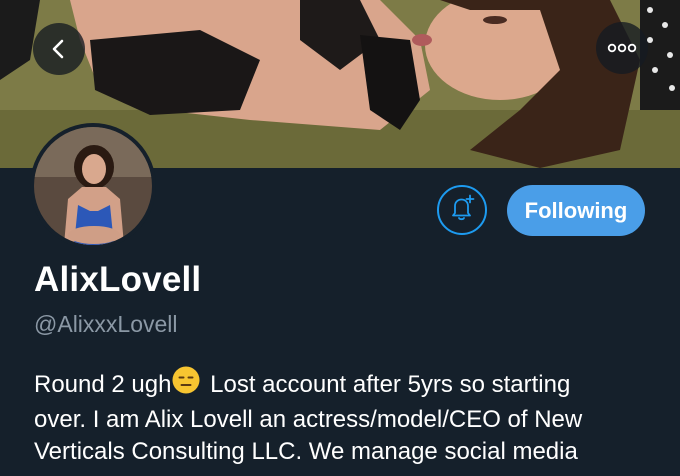  I want to click on back-button, so click(59, 49).